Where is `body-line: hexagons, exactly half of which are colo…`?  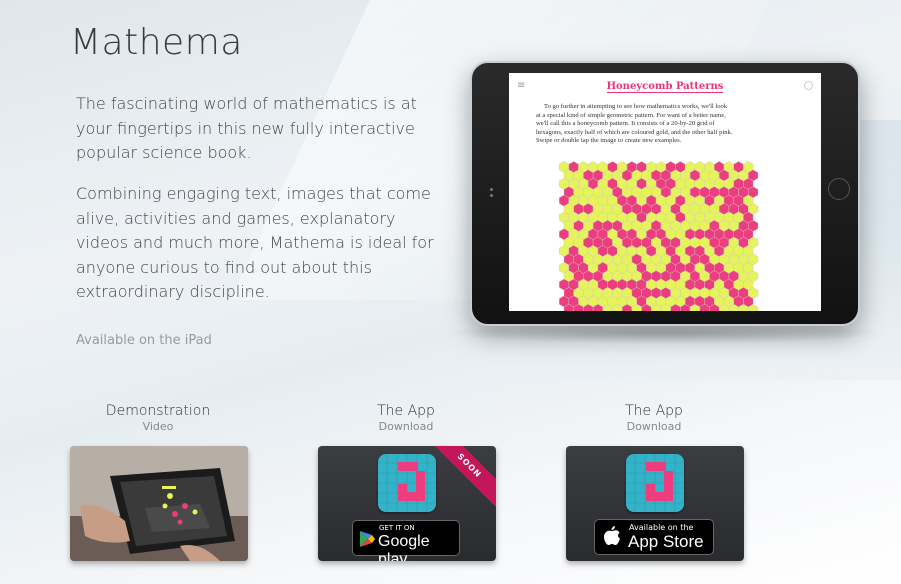
body-line: hexagons, exactly half of which are colo… is located at coordinates (634, 132).